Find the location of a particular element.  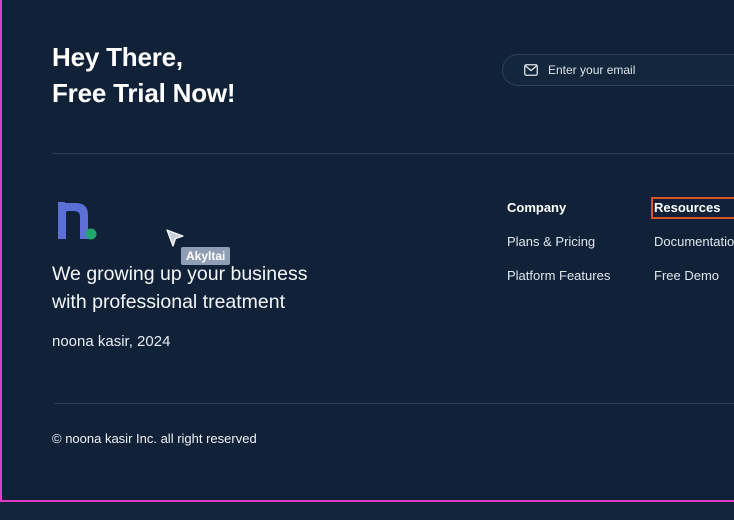

brand-name-year: noona kasir, 2024 is located at coordinates (111, 341).